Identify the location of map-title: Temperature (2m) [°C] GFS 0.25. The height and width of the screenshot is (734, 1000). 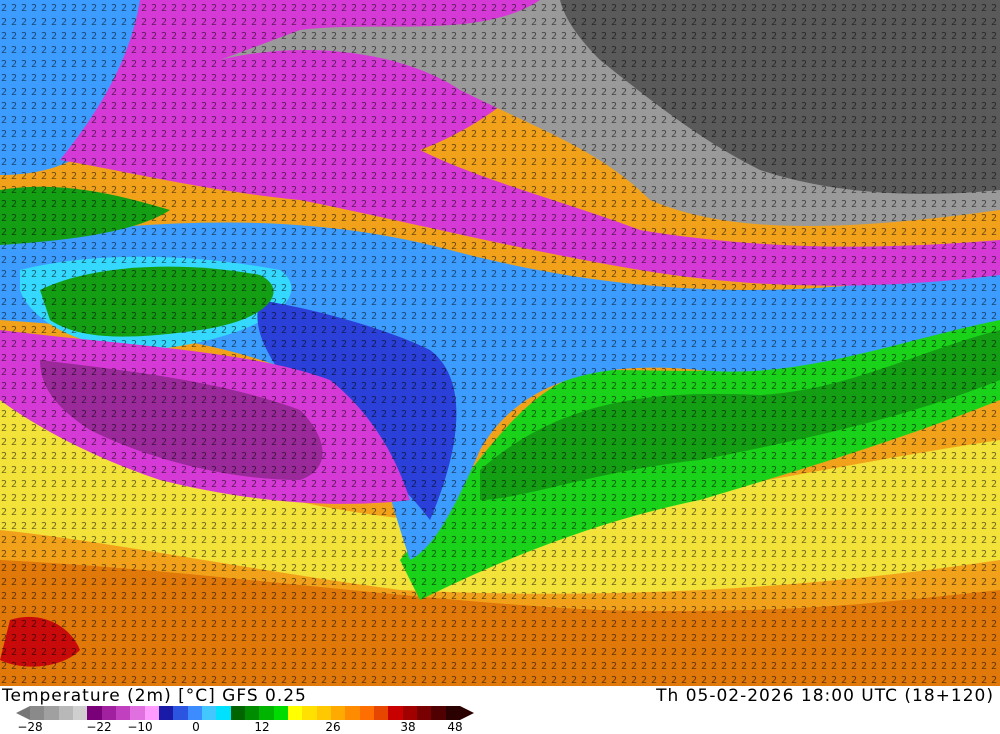
(154, 696).